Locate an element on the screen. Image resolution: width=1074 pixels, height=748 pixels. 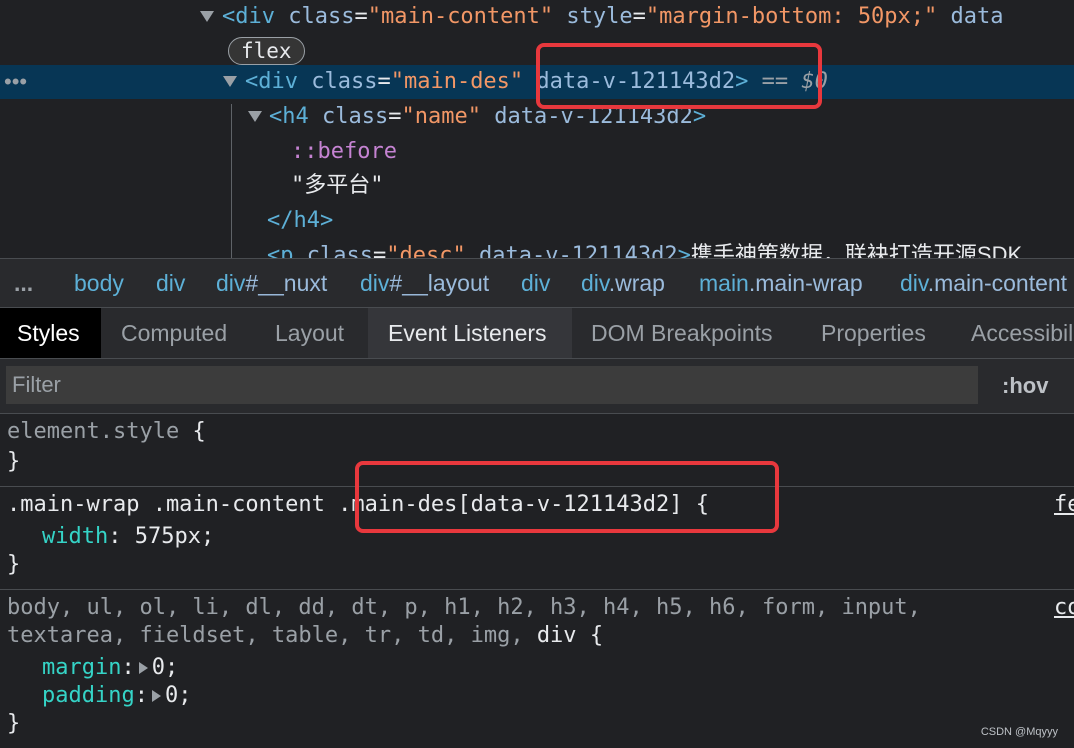
breadcrumb-item: div#__layout is located at coordinates (424, 283).